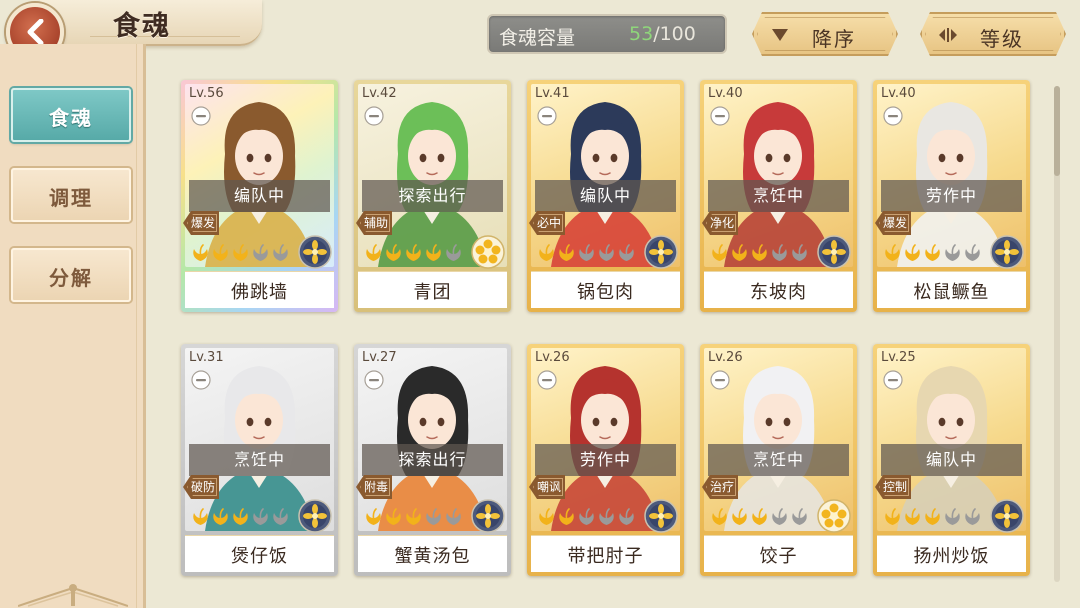 This screenshot has height=608, width=1080. What do you see at coordinates (605, 292) in the screenshot?
I see `card-name: 锅包肉` at bounding box center [605, 292].